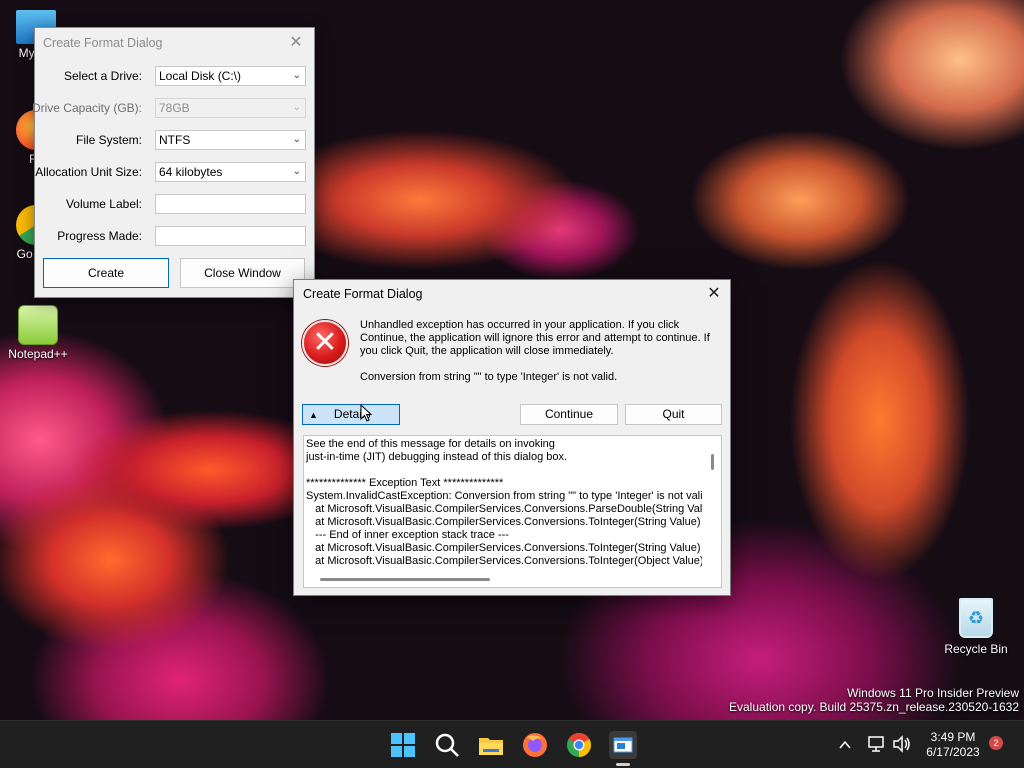 Image resolution: width=1024 pixels, height=768 pixels. Describe the element at coordinates (242, 273) in the screenshot. I see `close-window-button: Close Window` at that location.